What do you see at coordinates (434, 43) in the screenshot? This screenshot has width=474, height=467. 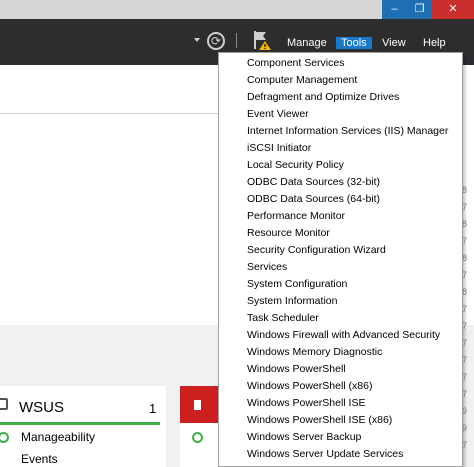 I see `menu-help: Help` at bounding box center [434, 43].